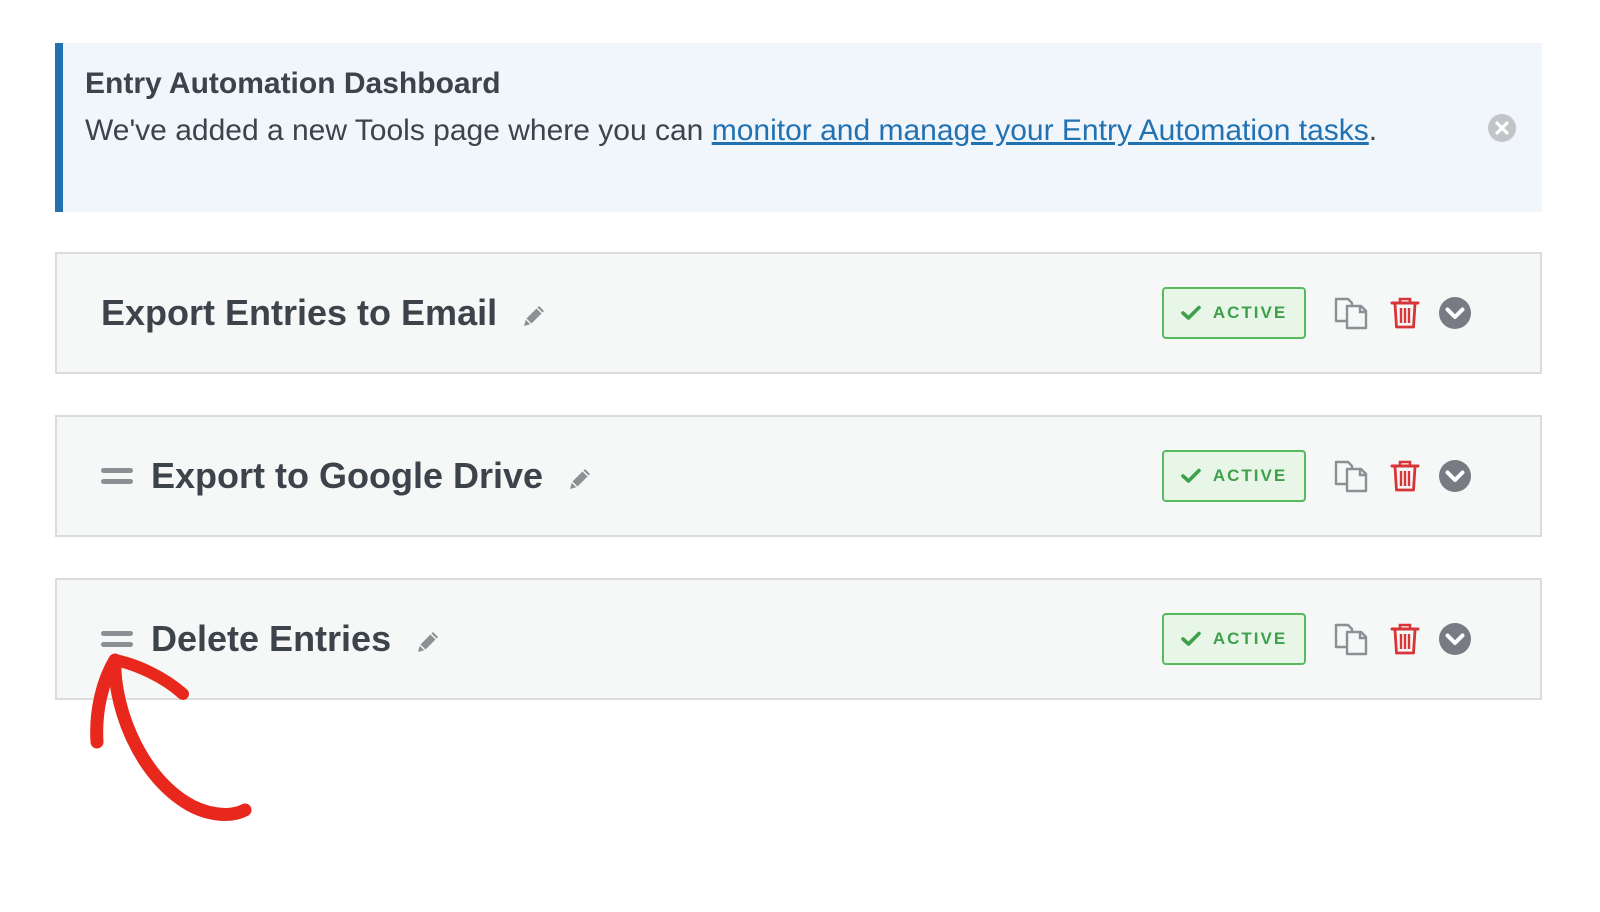  What do you see at coordinates (299, 312) in the screenshot?
I see `task-title: Export Entries to Email` at bounding box center [299, 312].